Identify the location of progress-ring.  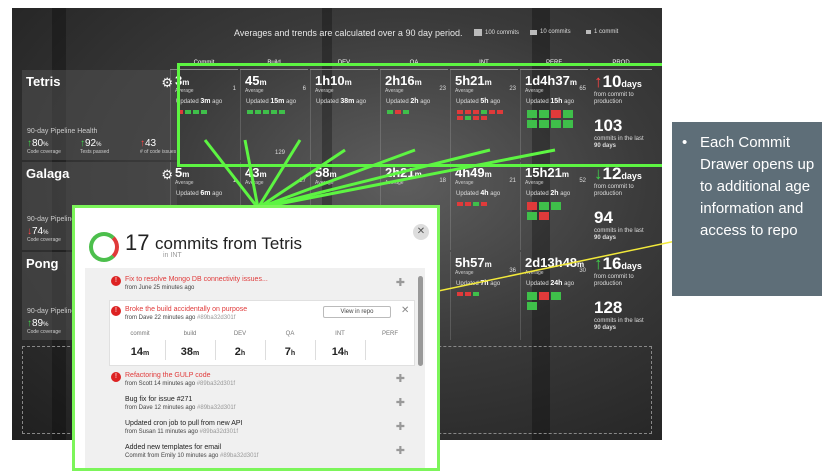
(104, 247).